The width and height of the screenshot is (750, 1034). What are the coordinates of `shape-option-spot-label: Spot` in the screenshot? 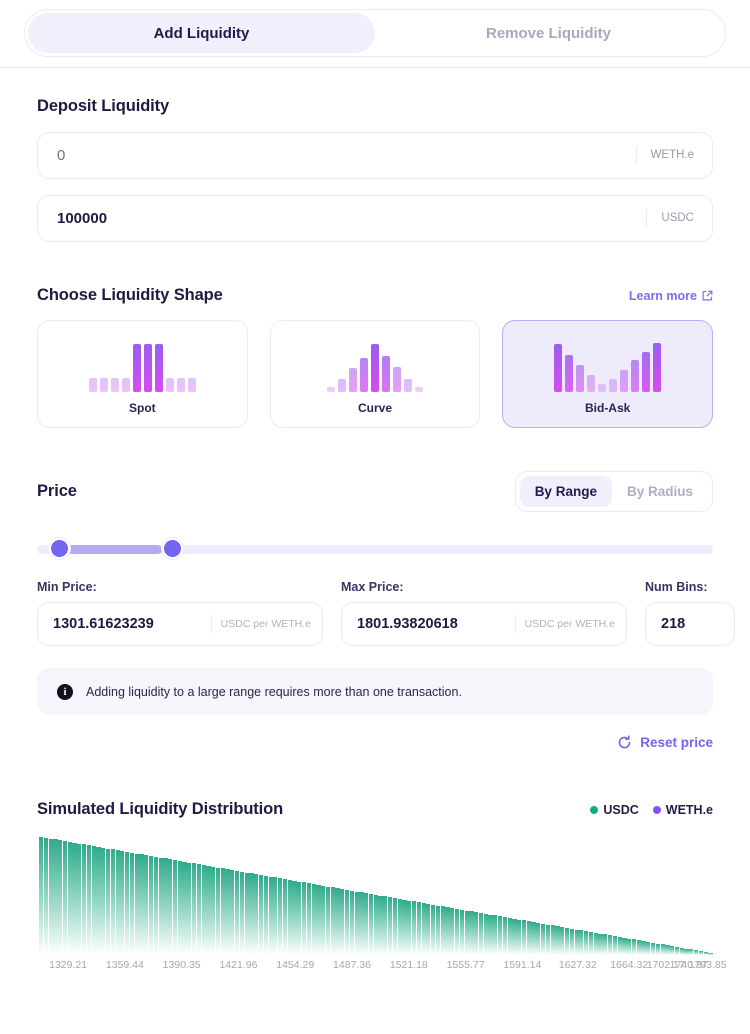 It's located at (142, 408).